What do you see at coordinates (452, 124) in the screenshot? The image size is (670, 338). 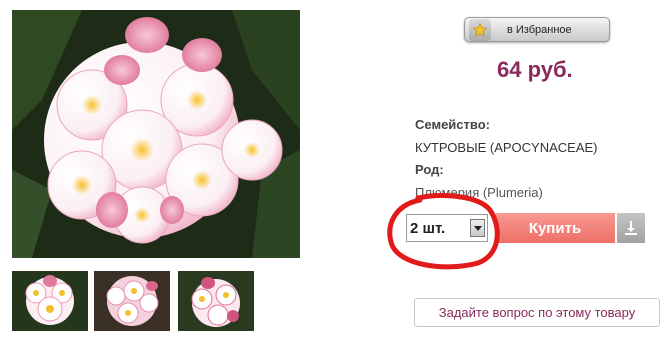 I see `family-label: Семейство:` at bounding box center [452, 124].